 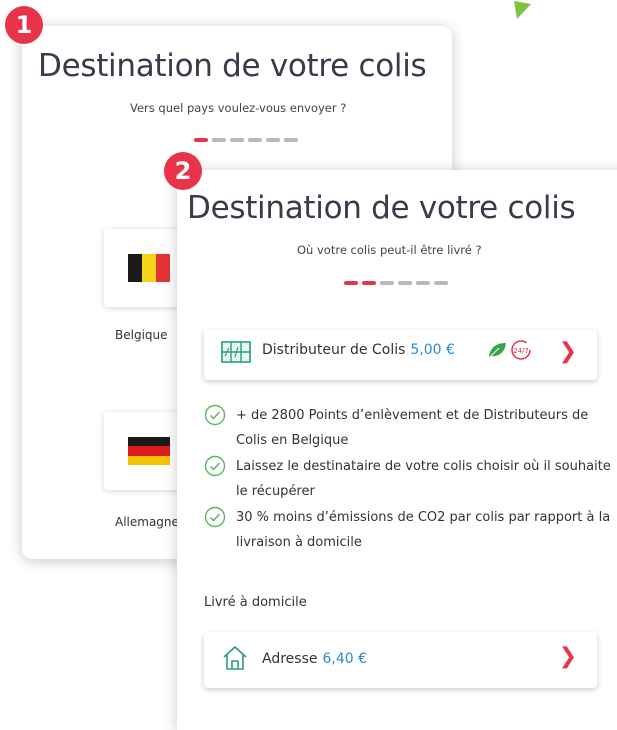 I want to click on germany-flag-icon, so click(x=149, y=451).